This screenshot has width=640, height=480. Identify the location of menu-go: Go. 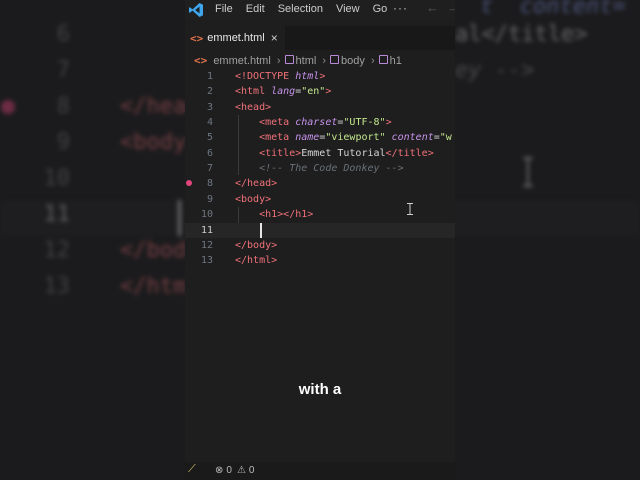
(380, 9).